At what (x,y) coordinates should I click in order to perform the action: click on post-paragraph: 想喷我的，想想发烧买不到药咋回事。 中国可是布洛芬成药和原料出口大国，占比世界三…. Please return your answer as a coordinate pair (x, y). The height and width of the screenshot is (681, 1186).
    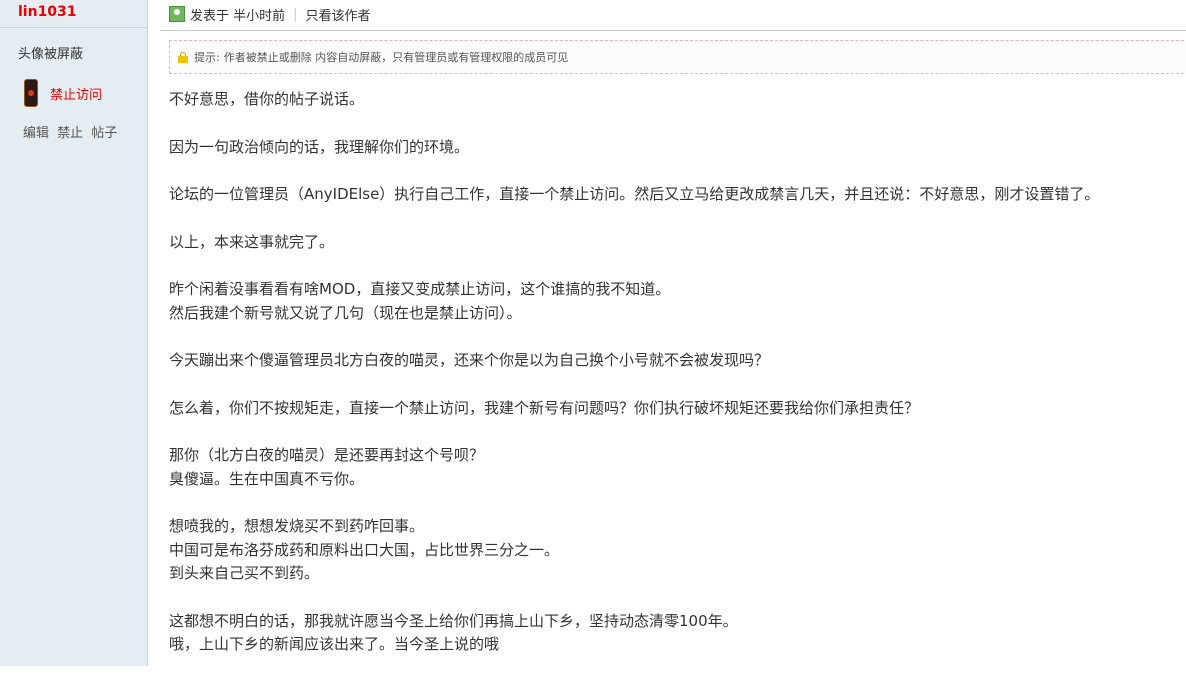
    Looking at the image, I should click on (674, 550).